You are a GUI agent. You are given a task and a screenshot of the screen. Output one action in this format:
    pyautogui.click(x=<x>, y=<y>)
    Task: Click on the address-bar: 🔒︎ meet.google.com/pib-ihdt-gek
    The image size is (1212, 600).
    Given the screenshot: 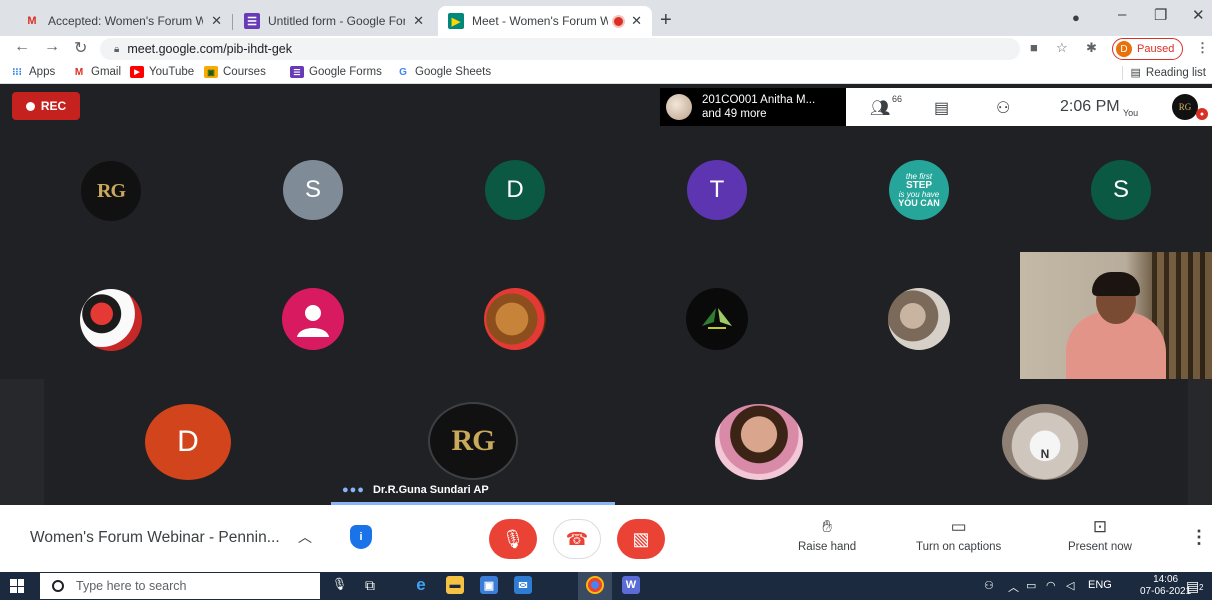 What is the action you would take?
    pyautogui.click(x=560, y=49)
    